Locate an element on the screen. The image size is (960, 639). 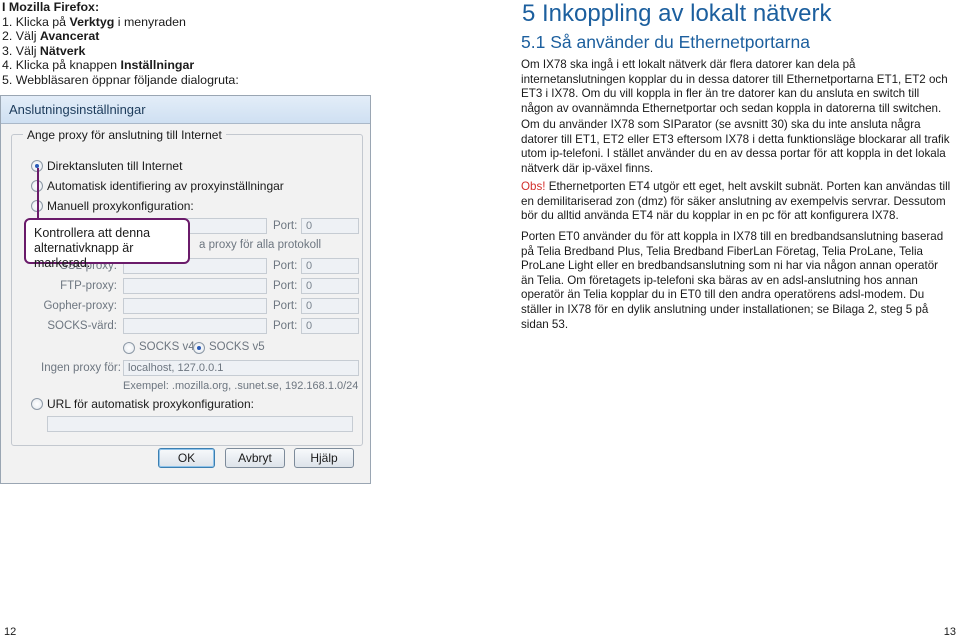
socks-v4-radio is located at coordinates (129, 348).